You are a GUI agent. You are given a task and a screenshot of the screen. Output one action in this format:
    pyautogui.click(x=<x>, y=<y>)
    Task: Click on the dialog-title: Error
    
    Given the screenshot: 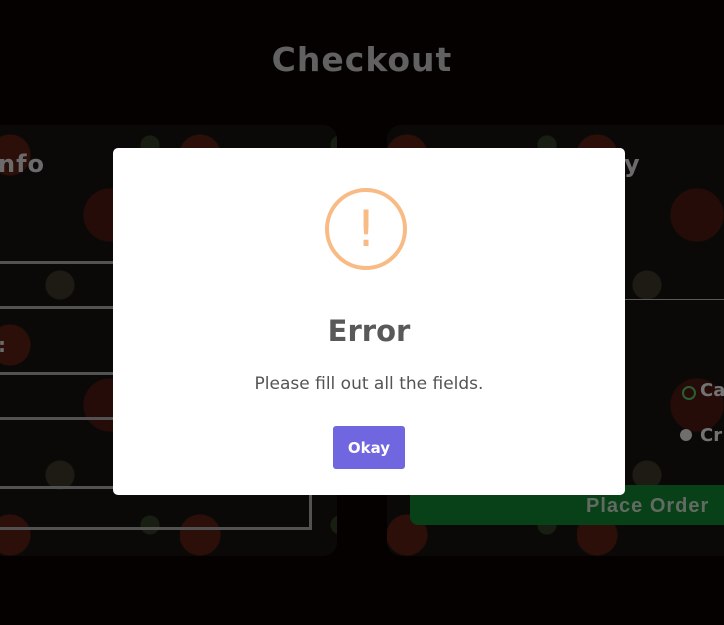 What is the action you would take?
    pyautogui.click(x=369, y=331)
    